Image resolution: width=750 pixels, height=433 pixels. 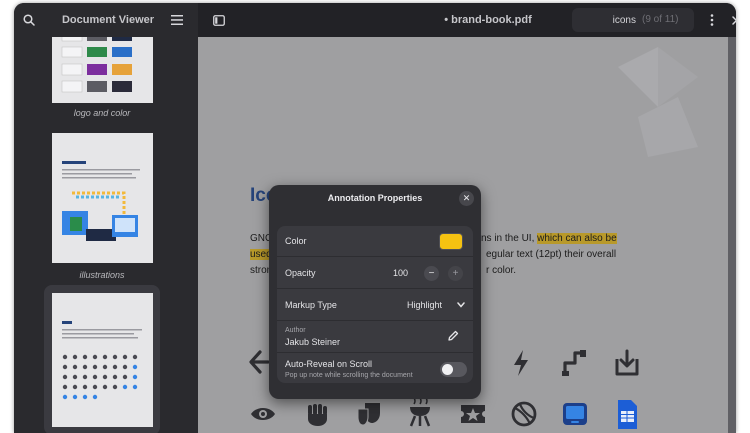 What do you see at coordinates (577, 238) in the screenshot?
I see `text-highlight: which can also be` at bounding box center [577, 238].